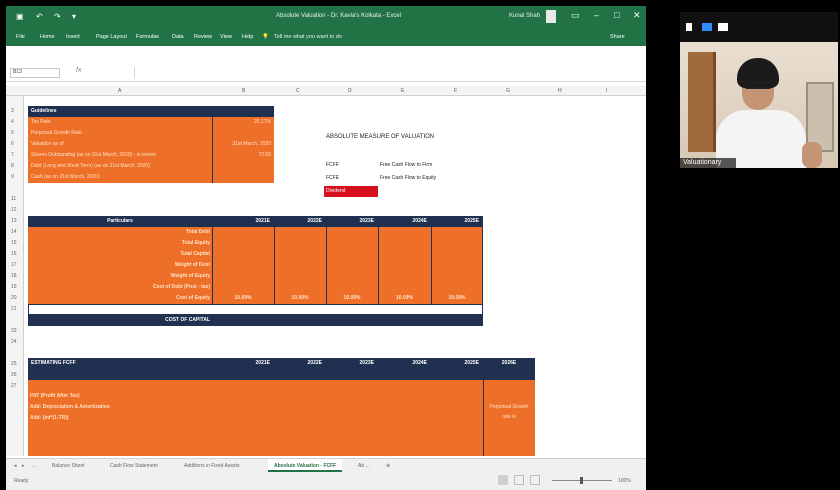 The width and height of the screenshot is (840, 490). What do you see at coordinates (14, 364) in the screenshot?
I see `row-header: 25` at bounding box center [14, 364].